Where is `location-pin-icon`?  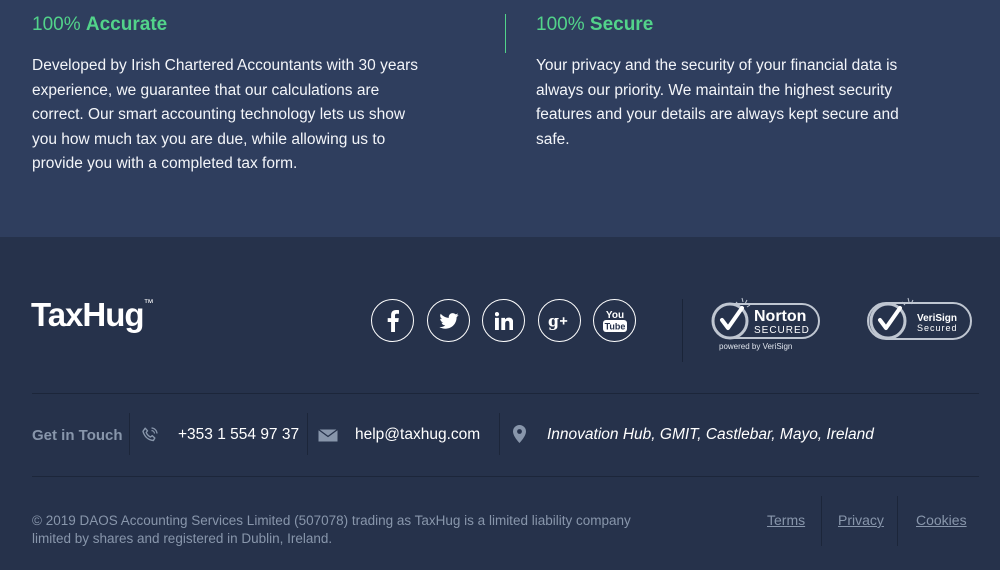
location-pin-icon is located at coordinates (519, 436).